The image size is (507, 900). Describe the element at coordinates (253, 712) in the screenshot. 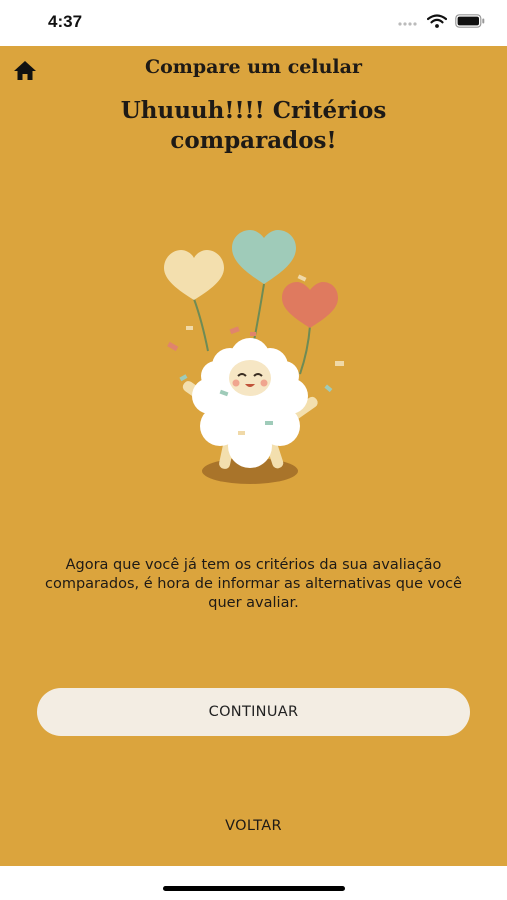

I see `continue-button: CONTINUAR` at that location.